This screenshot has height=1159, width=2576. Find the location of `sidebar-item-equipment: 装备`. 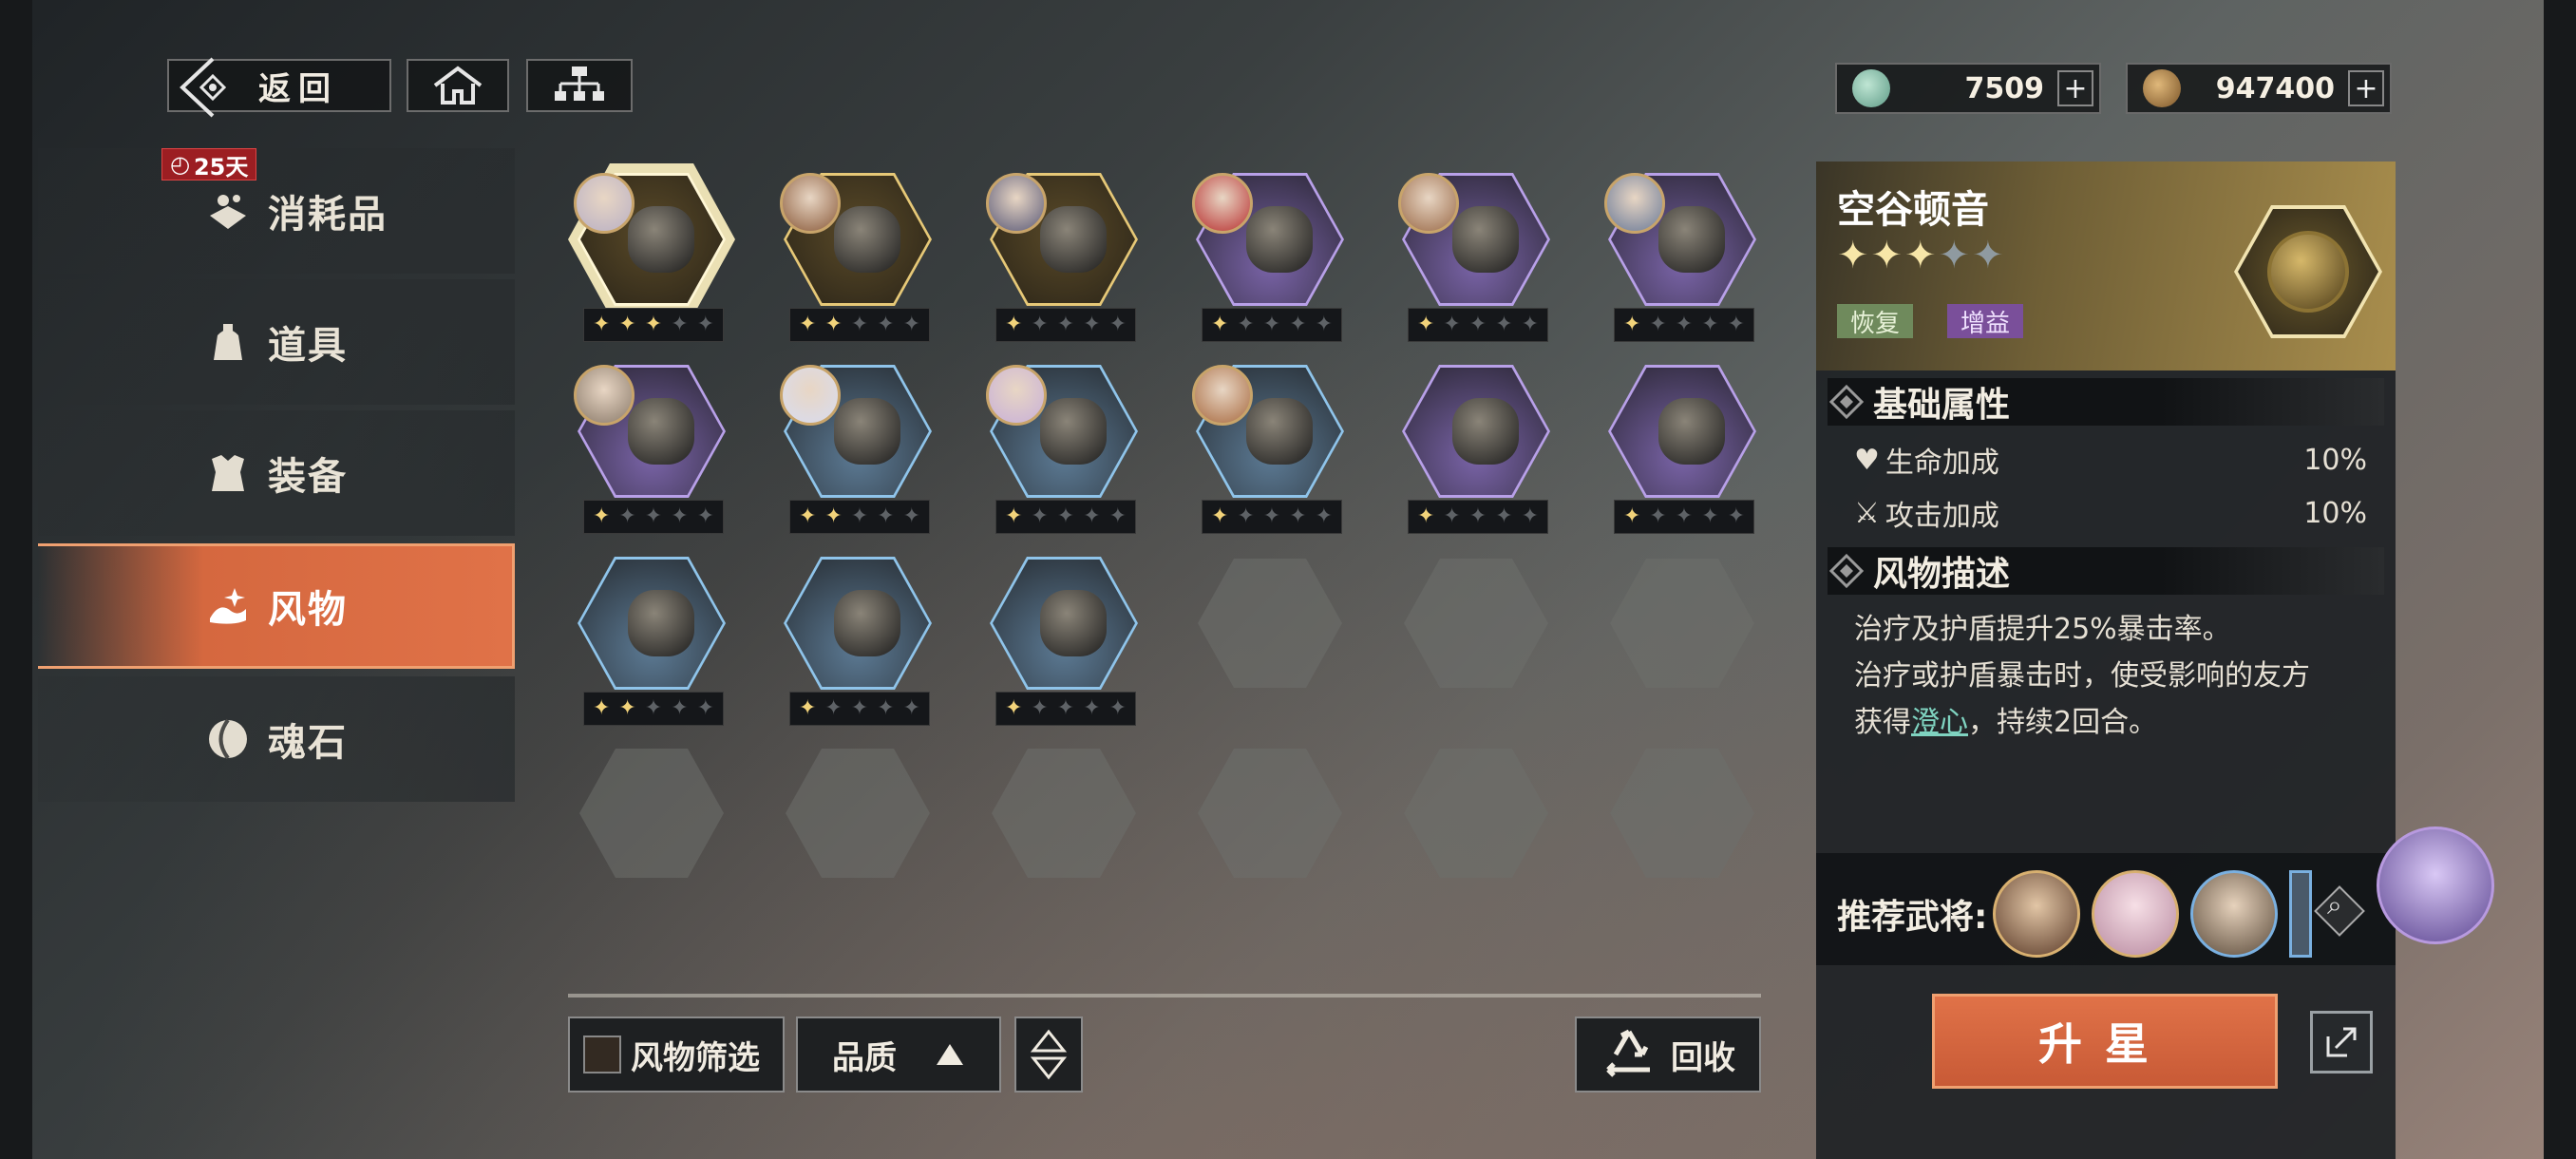

sidebar-item-equipment: 装备 is located at coordinates (276, 473).